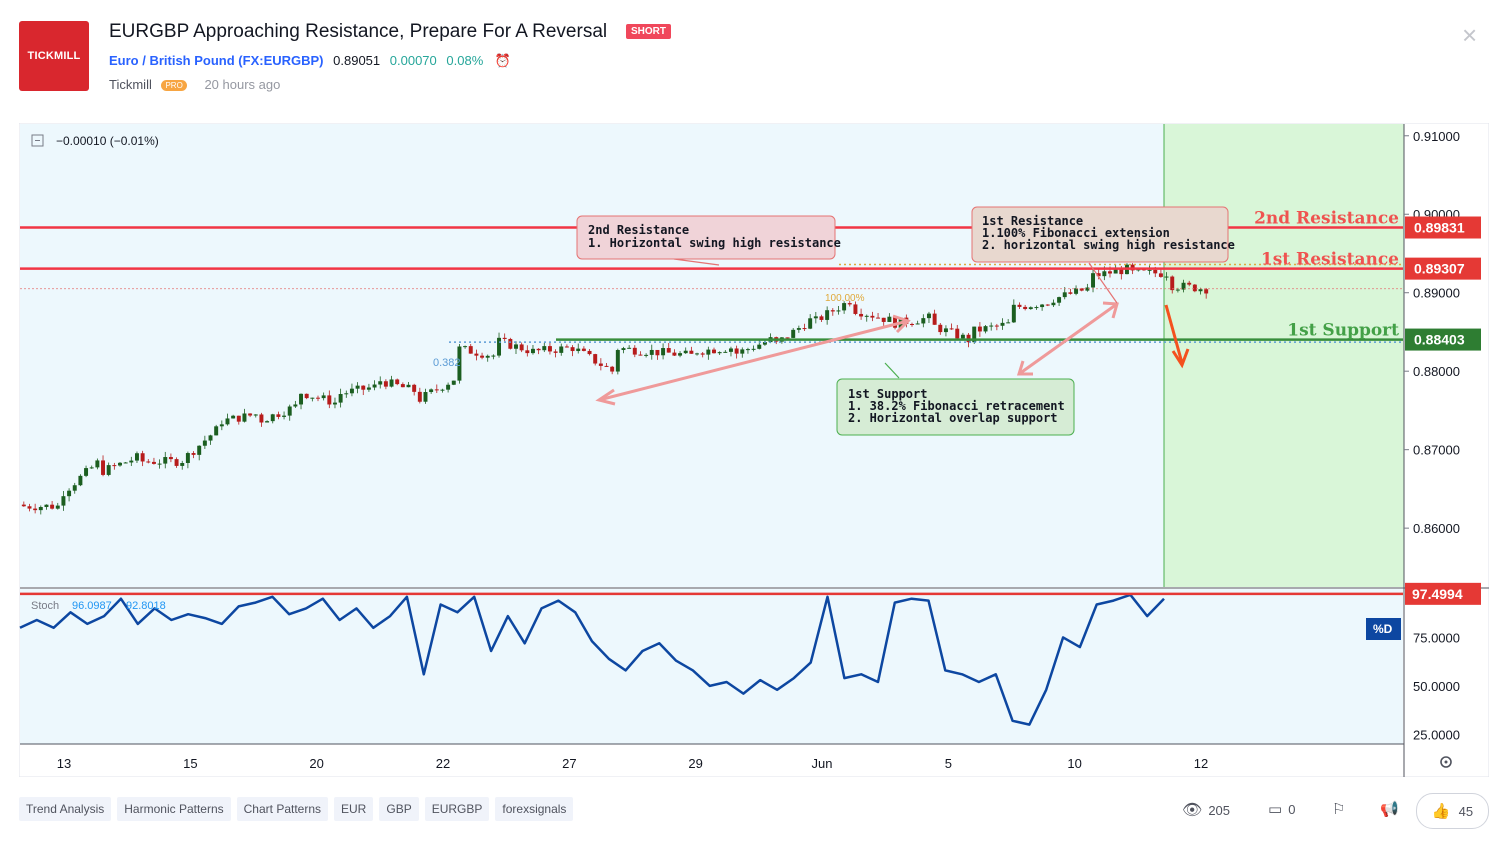 The image size is (1493, 853). Describe the element at coordinates (146, 606) in the screenshot. I see `stoch-d-value: 92.8018` at that location.